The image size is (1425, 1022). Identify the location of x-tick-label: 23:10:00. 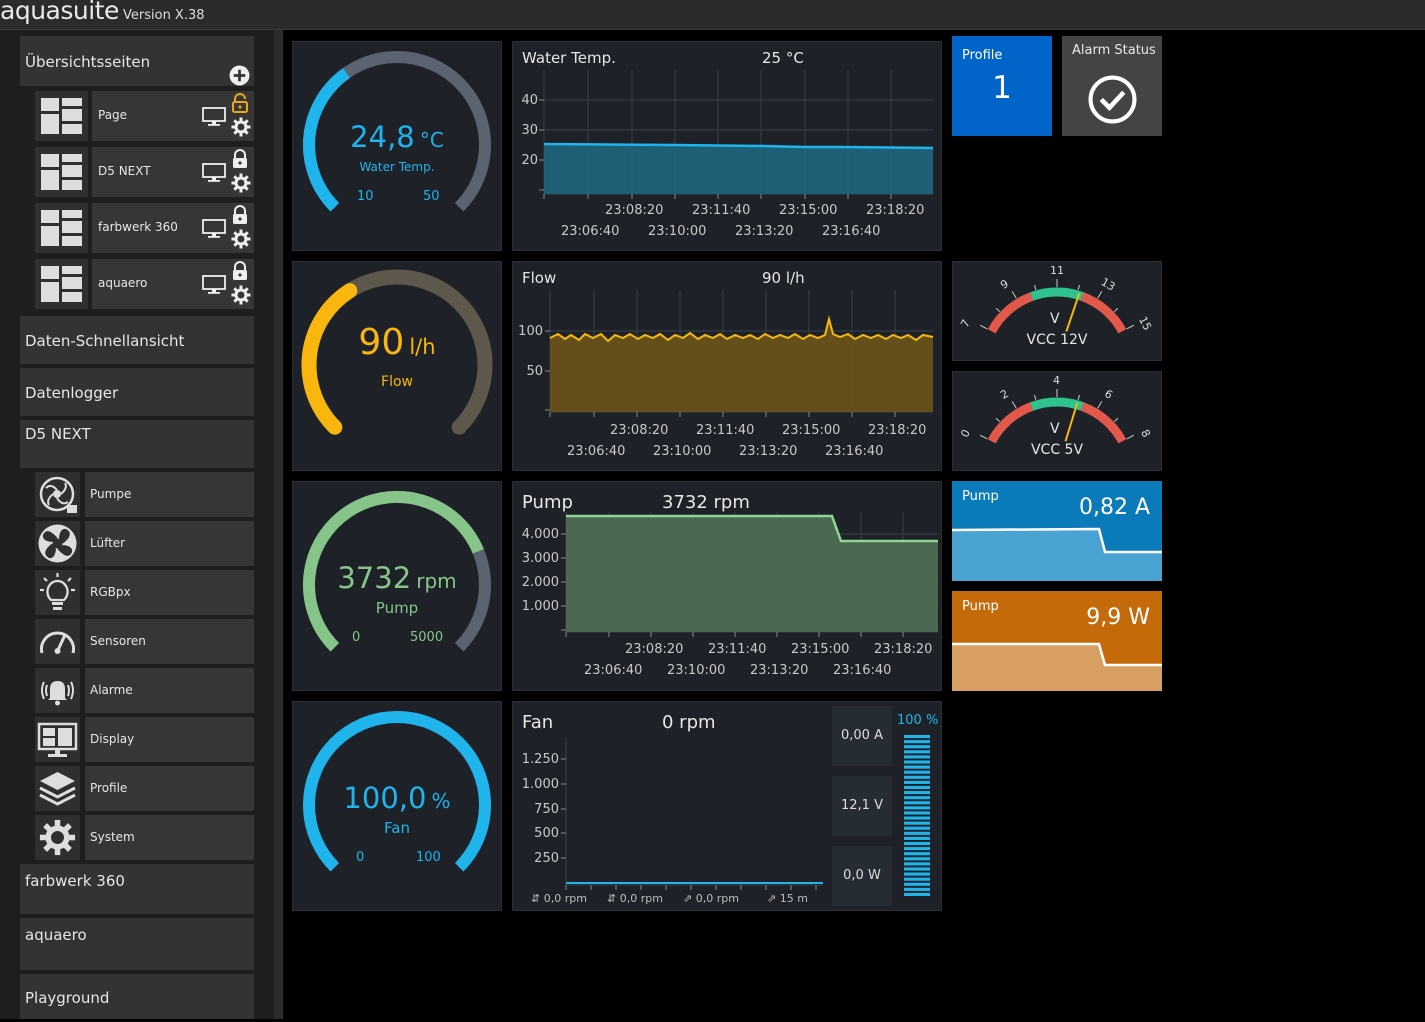
(677, 231).